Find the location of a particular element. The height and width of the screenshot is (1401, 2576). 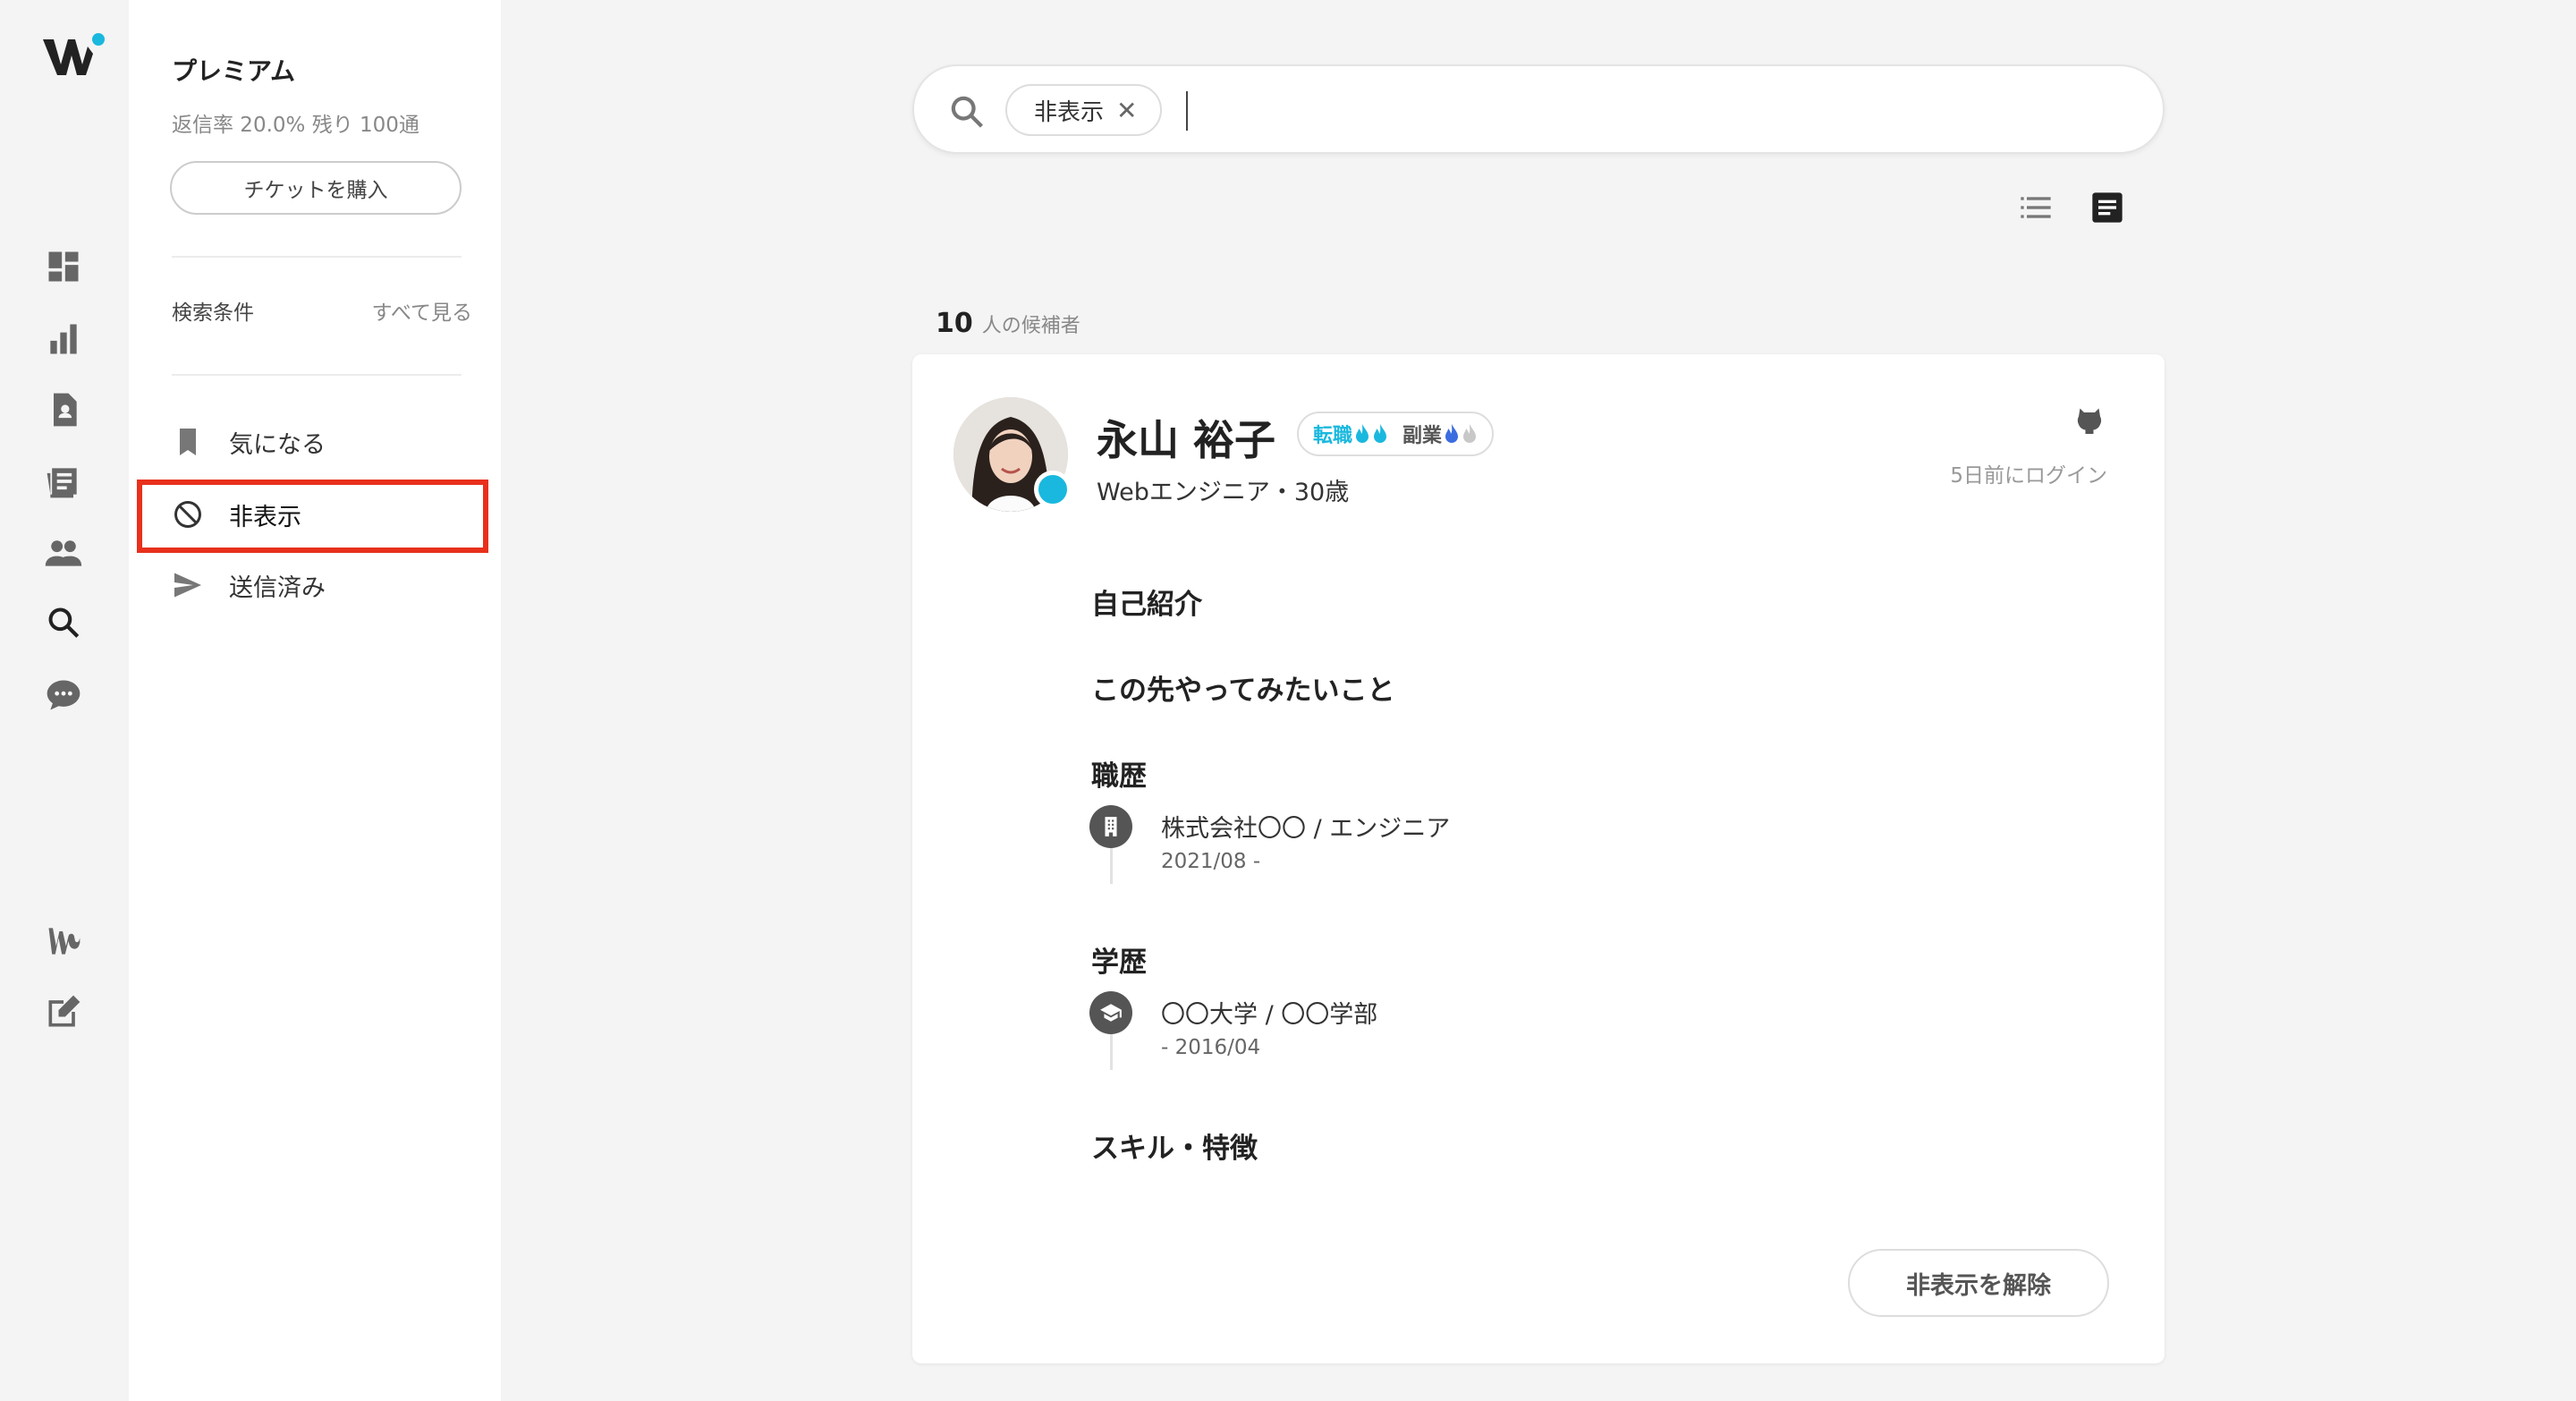

building-icon is located at coordinates (1110, 826).